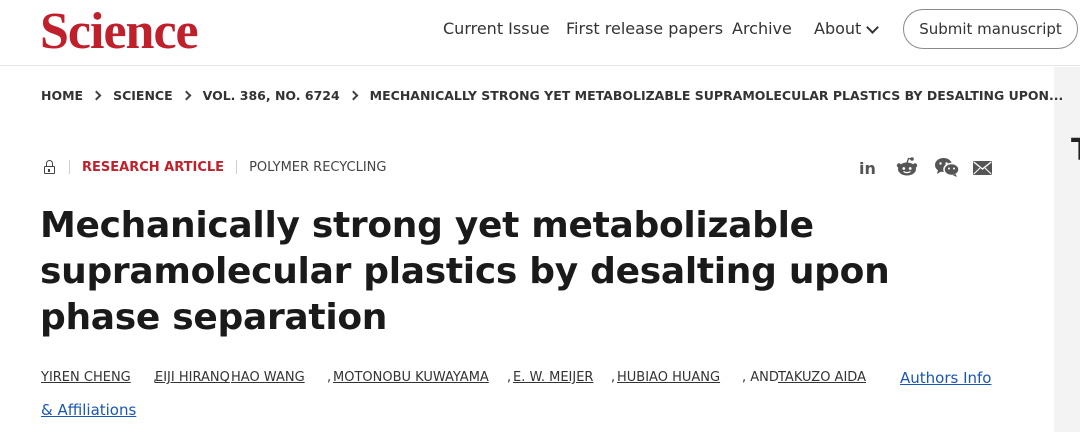  What do you see at coordinates (945, 378) in the screenshot?
I see `authors-info-link: Authors Info` at bounding box center [945, 378].